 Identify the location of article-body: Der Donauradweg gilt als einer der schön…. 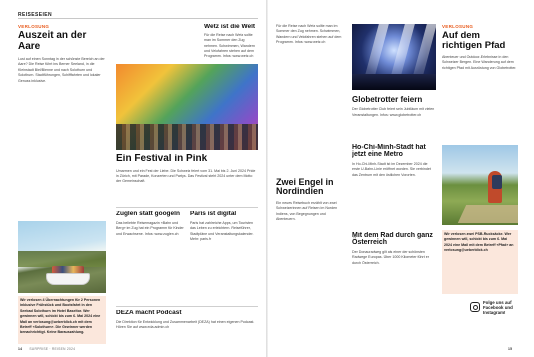
(390, 257).